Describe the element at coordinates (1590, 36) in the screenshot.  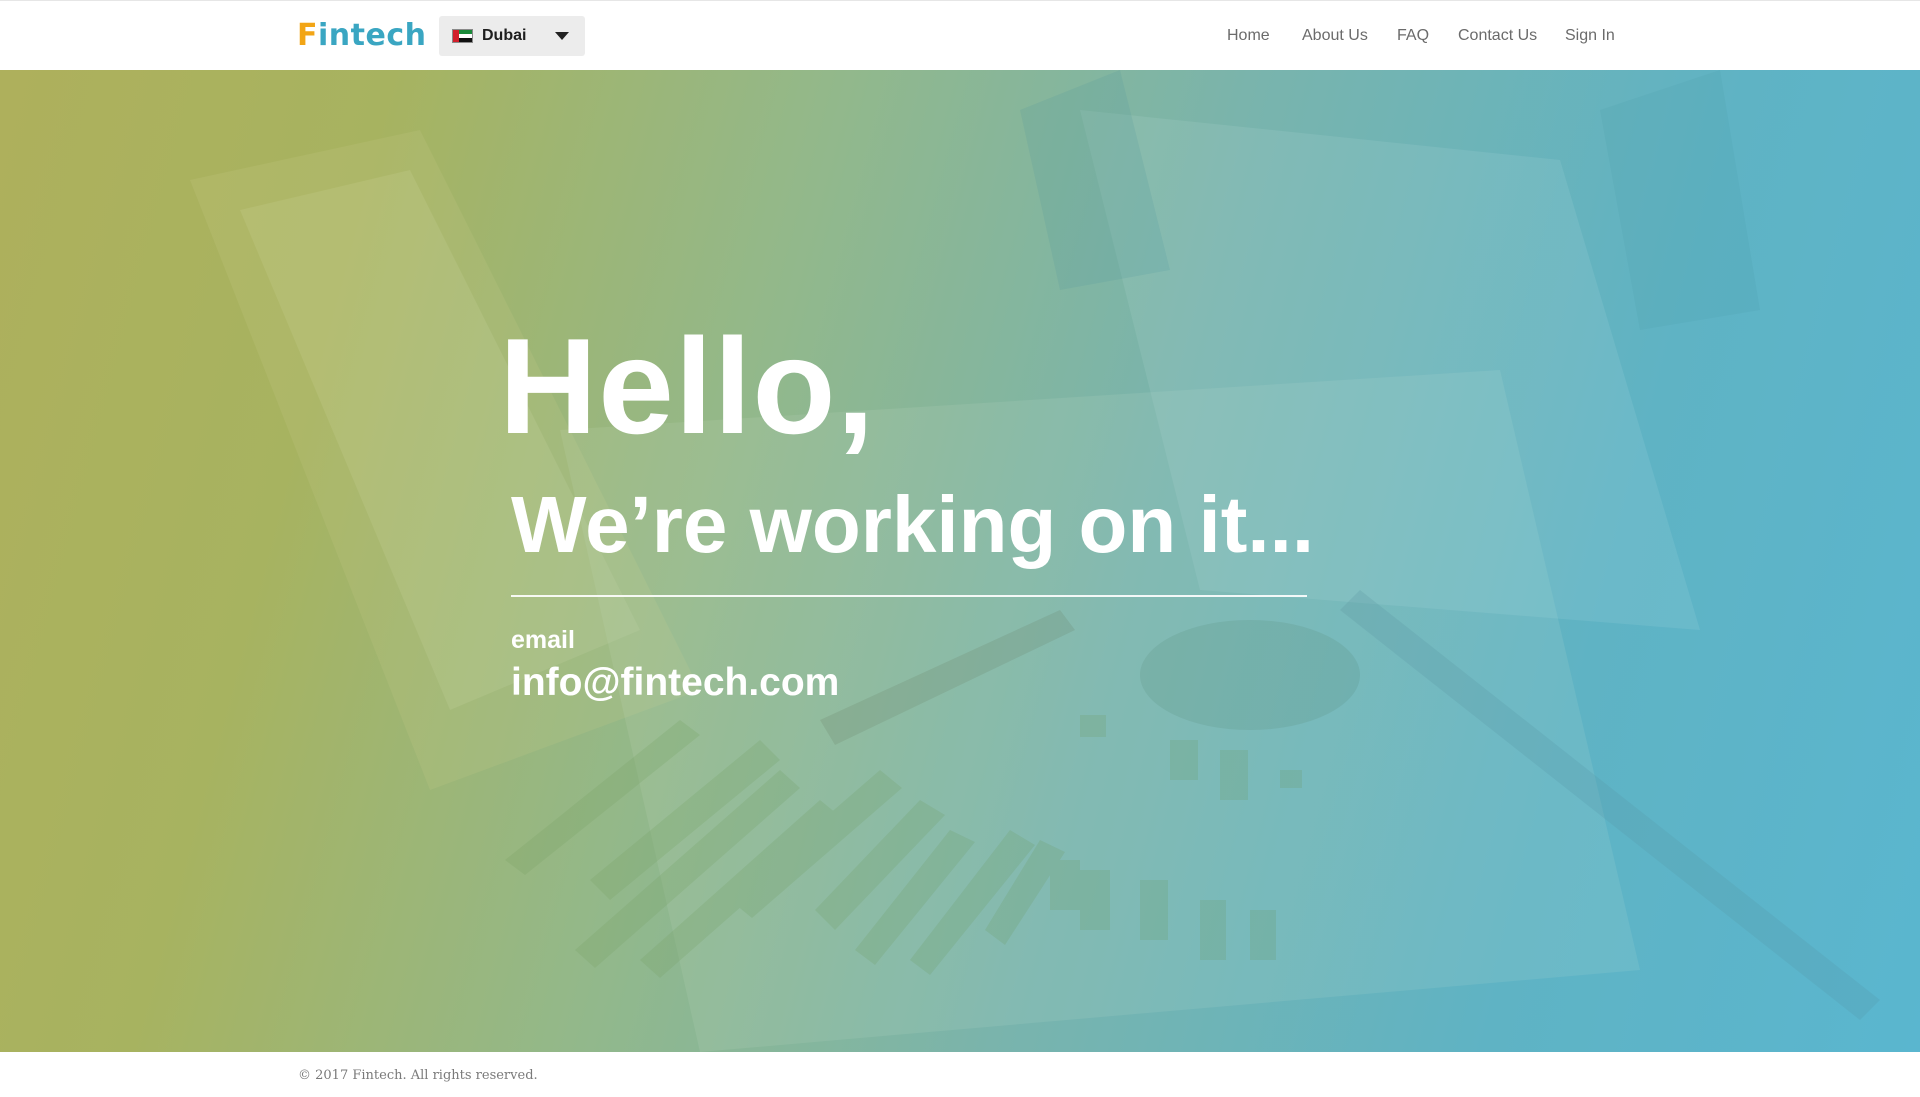
I see `nav-sign-in-link: Sign In` at that location.